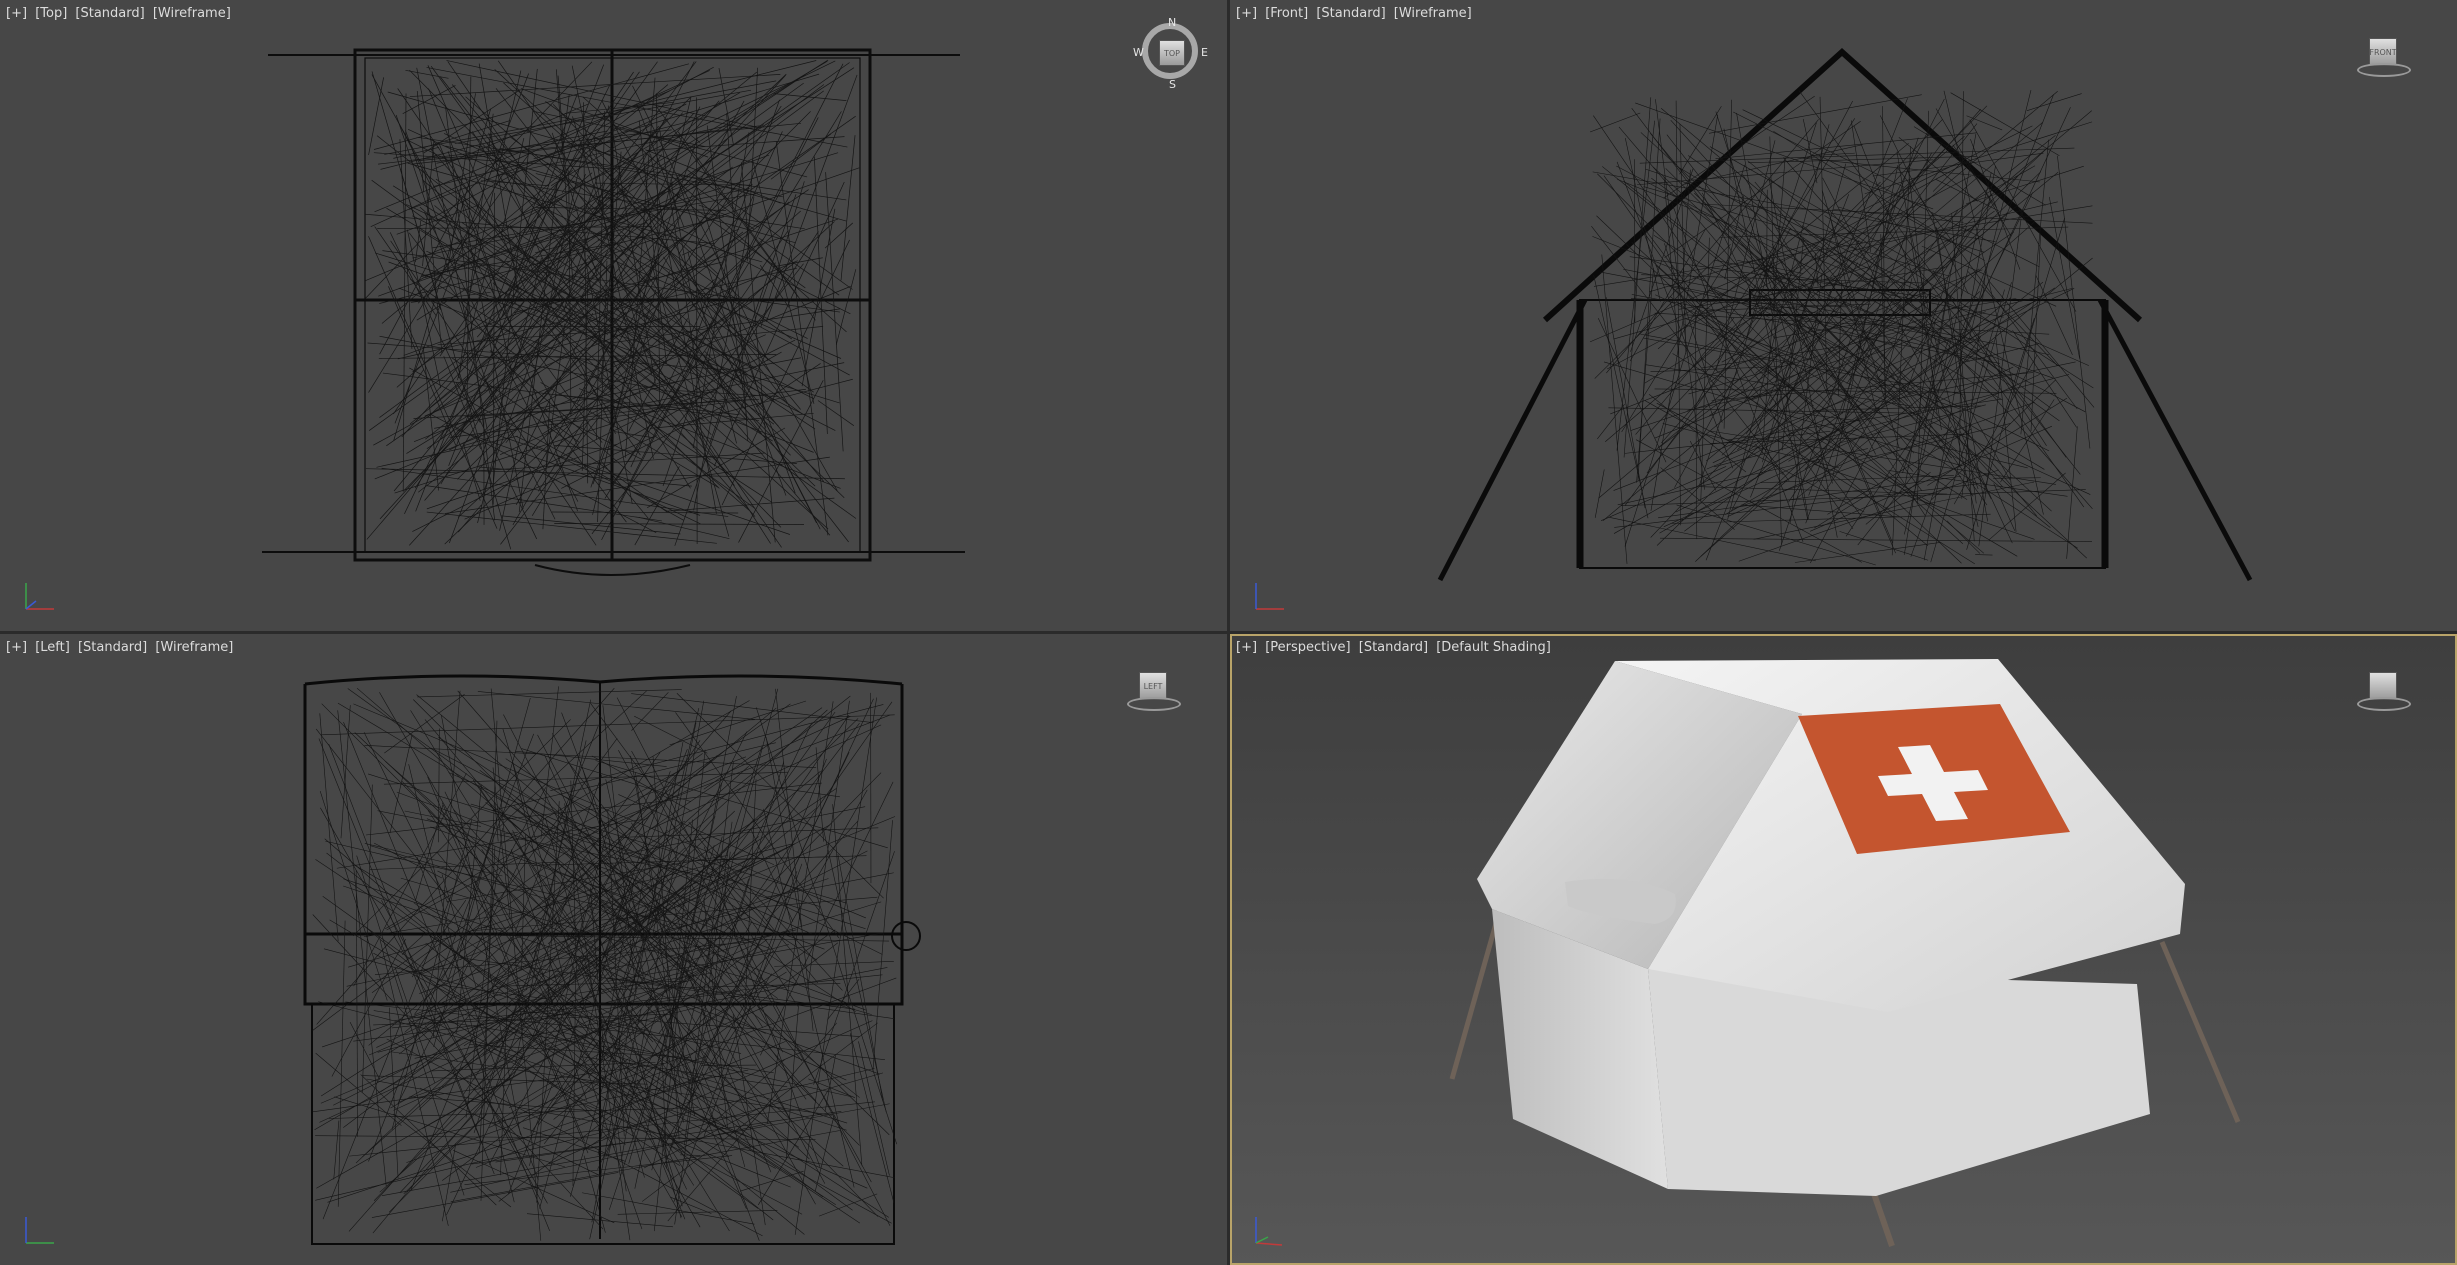  Describe the element at coordinates (1204, 52) in the screenshot. I see `compass-east-label: E` at that location.